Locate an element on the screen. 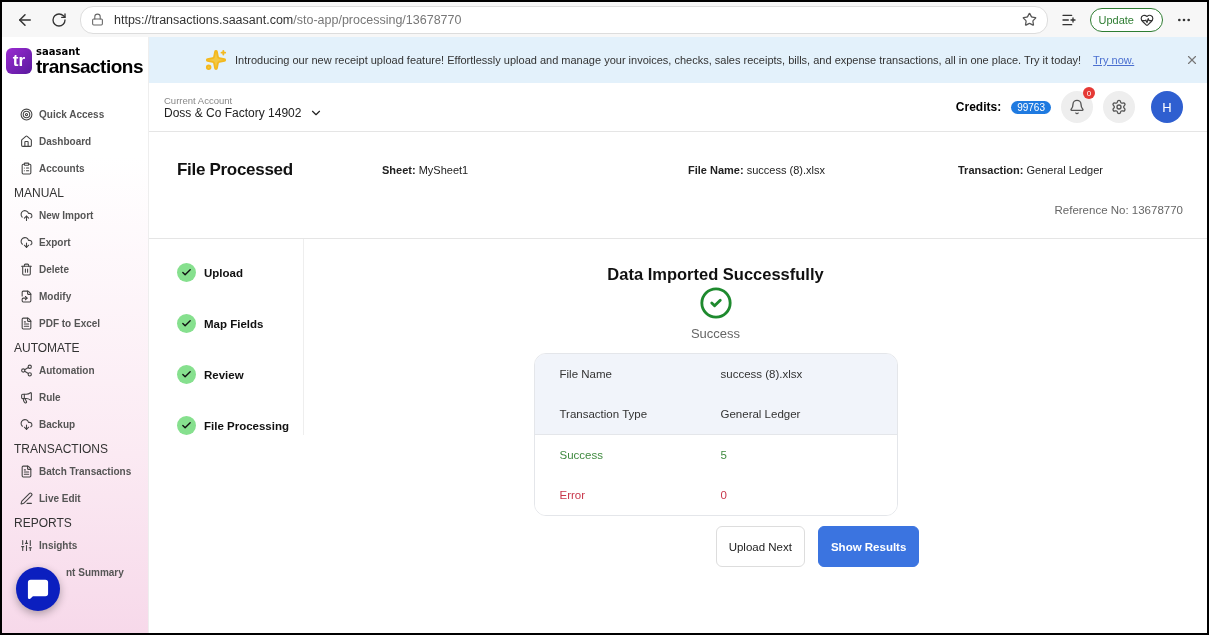  reference-number: Reference No: 13678770 is located at coordinates (1118, 211).